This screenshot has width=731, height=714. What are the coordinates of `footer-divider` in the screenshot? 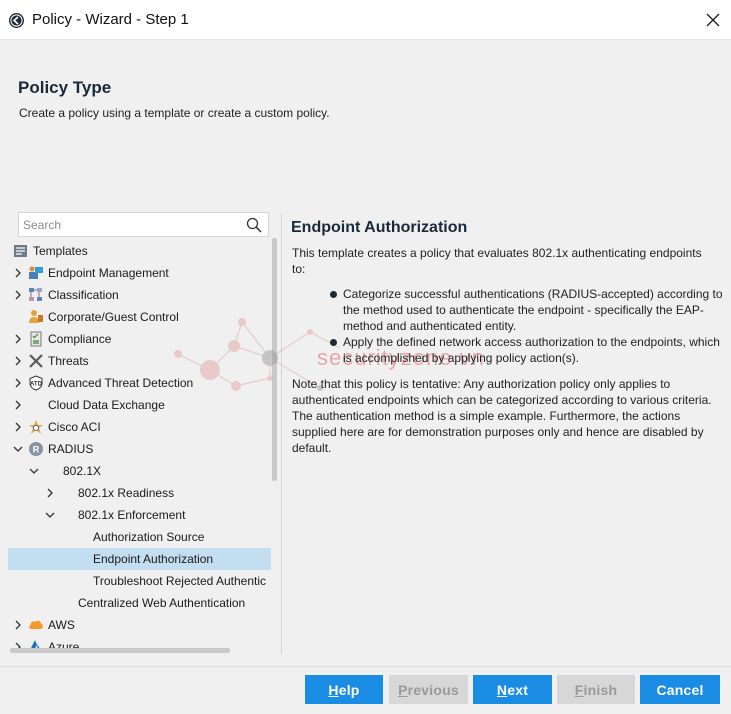 It's located at (365, 666).